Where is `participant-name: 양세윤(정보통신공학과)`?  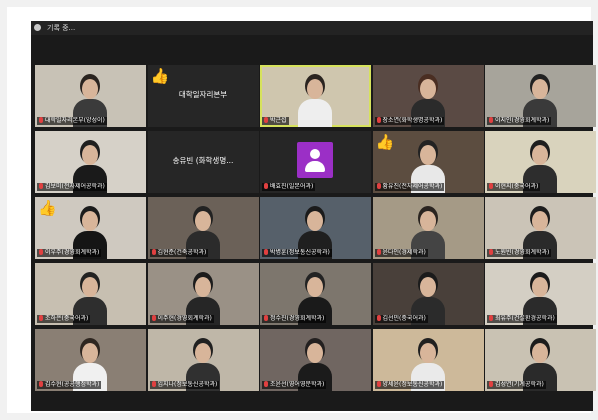 participant-name: 양세윤(정보통신공학과) is located at coordinates (409, 385).